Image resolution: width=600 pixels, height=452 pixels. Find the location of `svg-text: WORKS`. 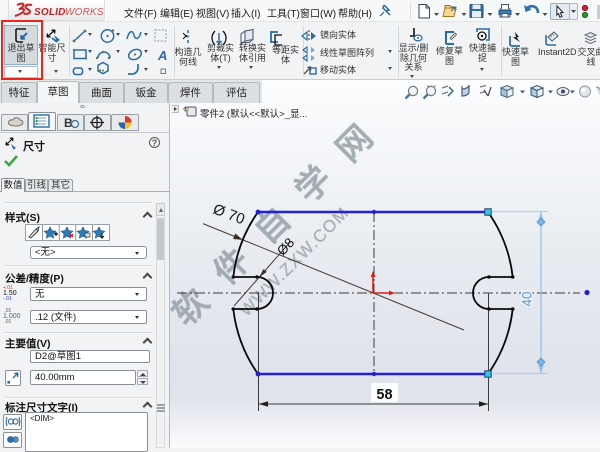

svg-text: WORKS is located at coordinates (84, 12).